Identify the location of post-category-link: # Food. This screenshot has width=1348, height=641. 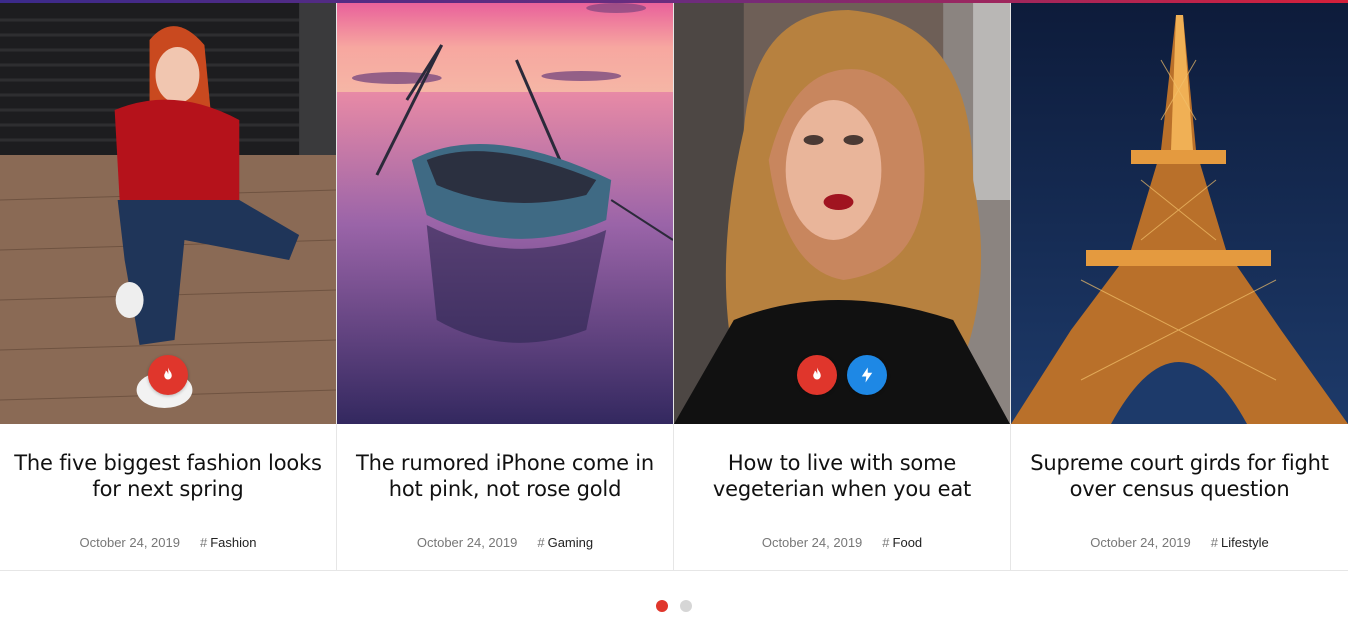
(902, 542).